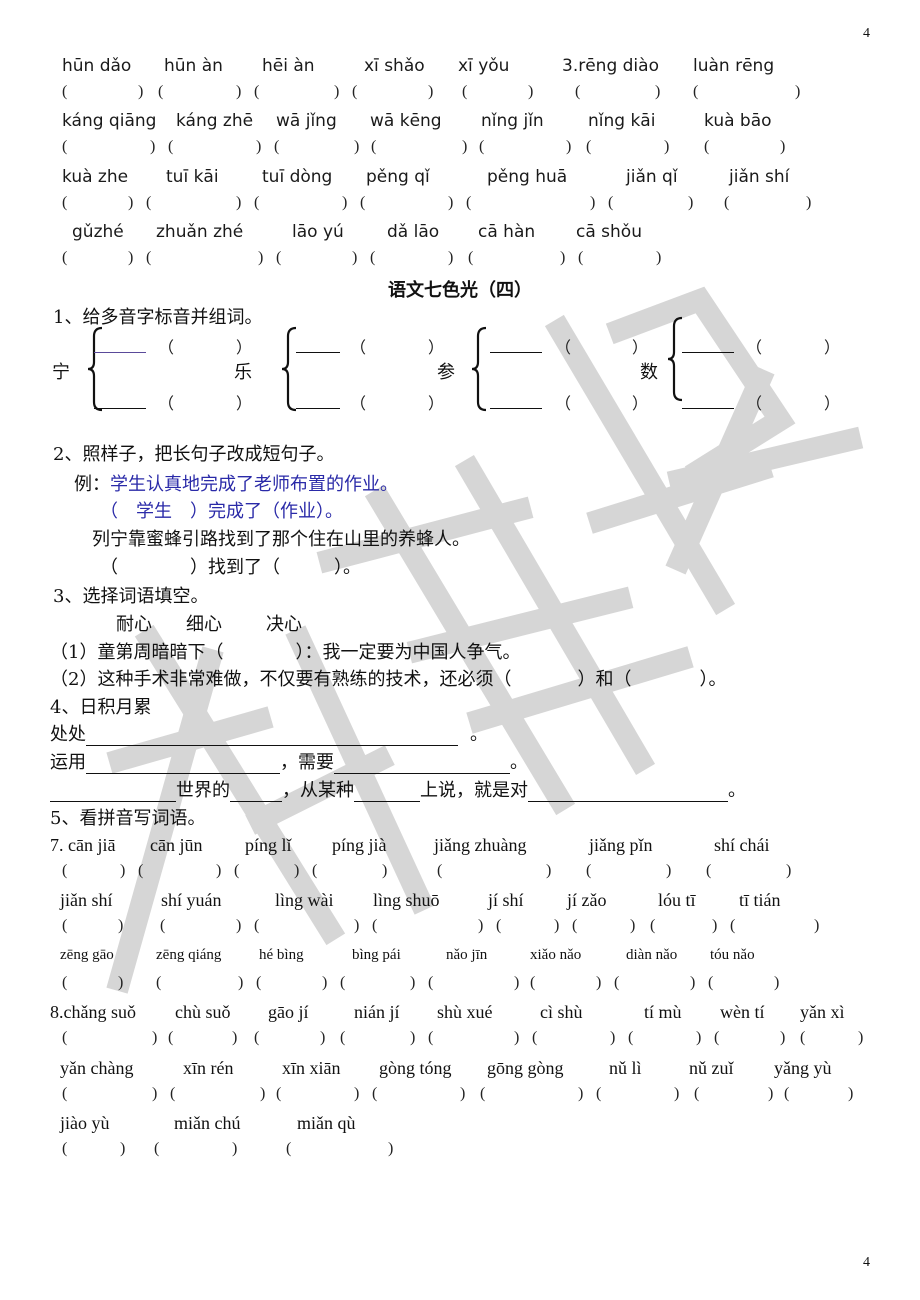 This screenshot has height=1300, width=920. I want to click on q4-line-2: 运用 ，需要 。, so click(289, 761).